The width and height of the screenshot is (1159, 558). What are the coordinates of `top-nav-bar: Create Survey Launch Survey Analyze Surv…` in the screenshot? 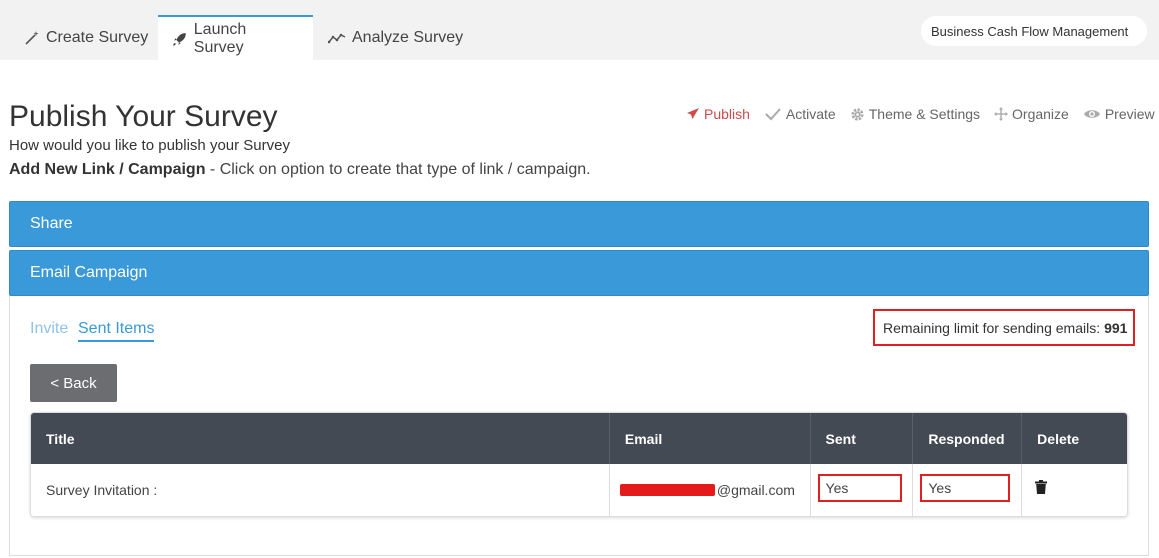 It's located at (579, 30).